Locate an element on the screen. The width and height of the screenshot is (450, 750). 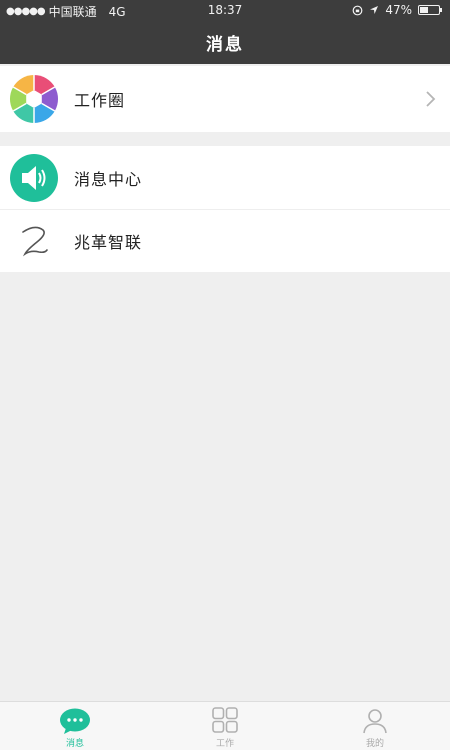
list-item-zhaoge-zhilian: 兆革智联 is located at coordinates (225, 240).